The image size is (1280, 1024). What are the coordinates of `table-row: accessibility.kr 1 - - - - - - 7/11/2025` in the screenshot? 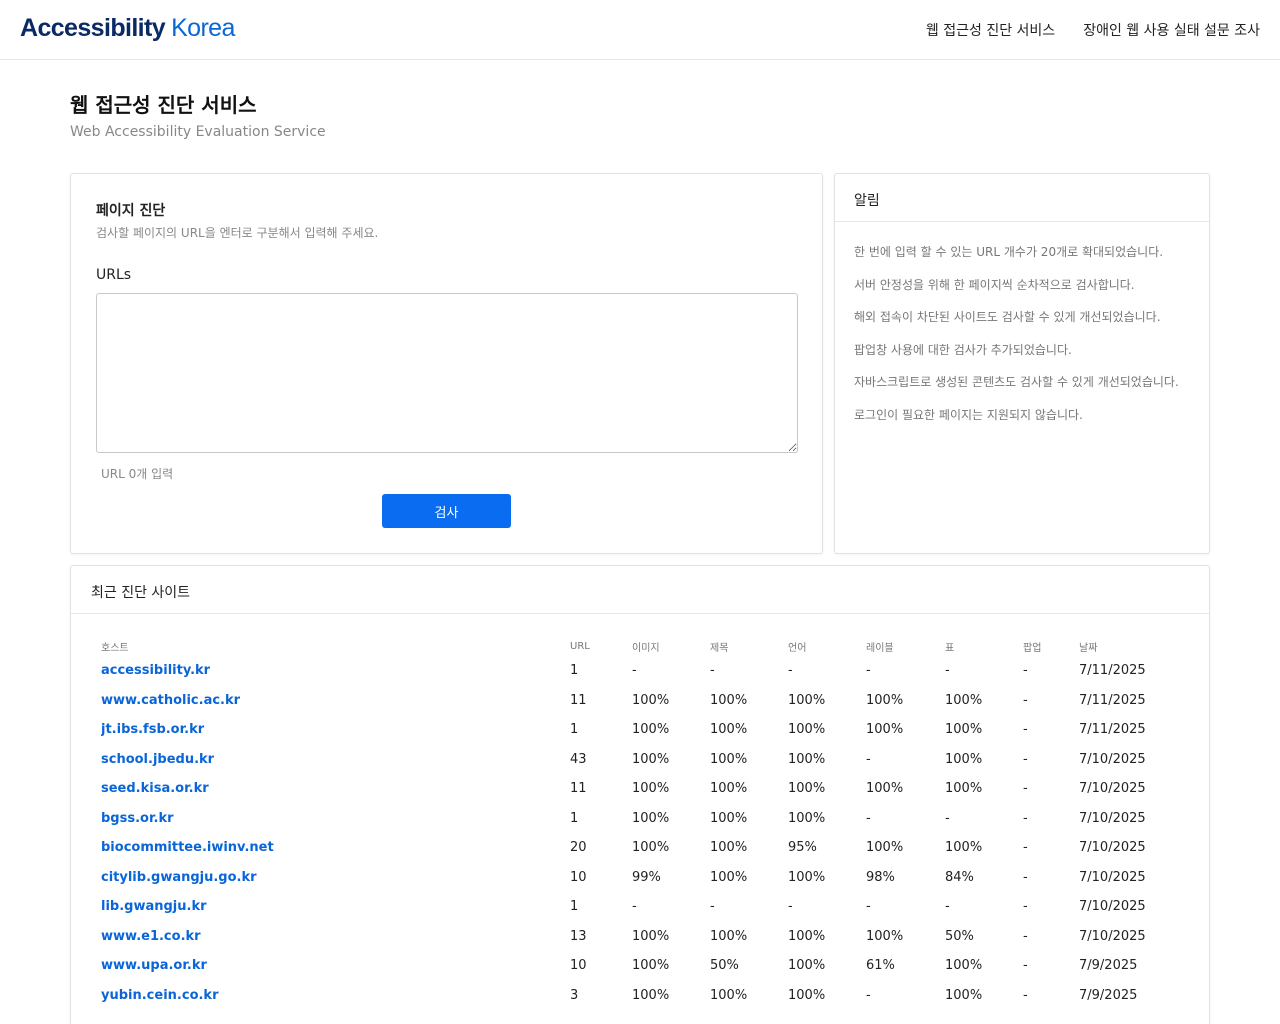 It's located at (641, 671).